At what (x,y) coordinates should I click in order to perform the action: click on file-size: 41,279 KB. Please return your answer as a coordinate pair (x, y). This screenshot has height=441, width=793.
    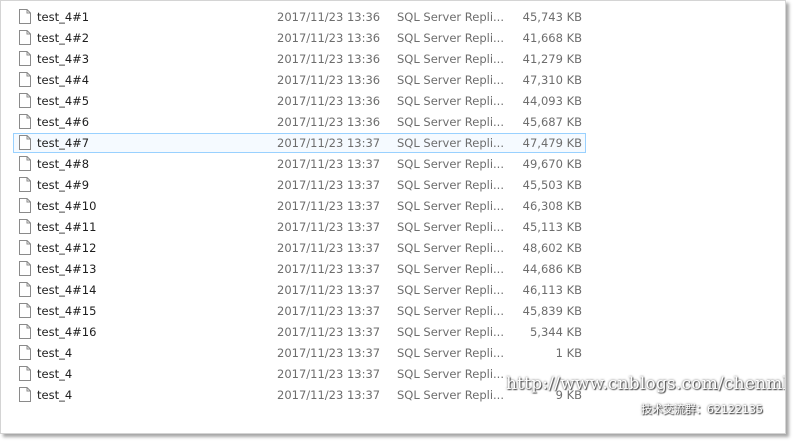
    Looking at the image, I should click on (552, 59).